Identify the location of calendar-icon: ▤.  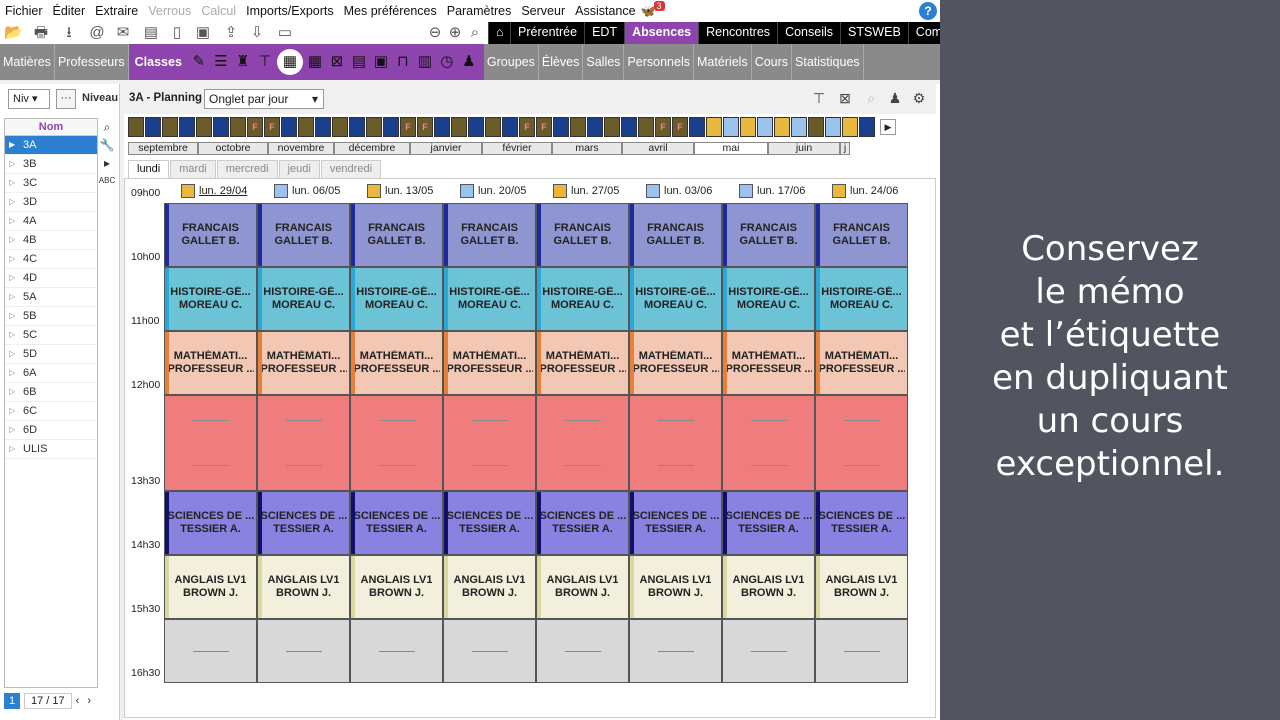
(359, 62).